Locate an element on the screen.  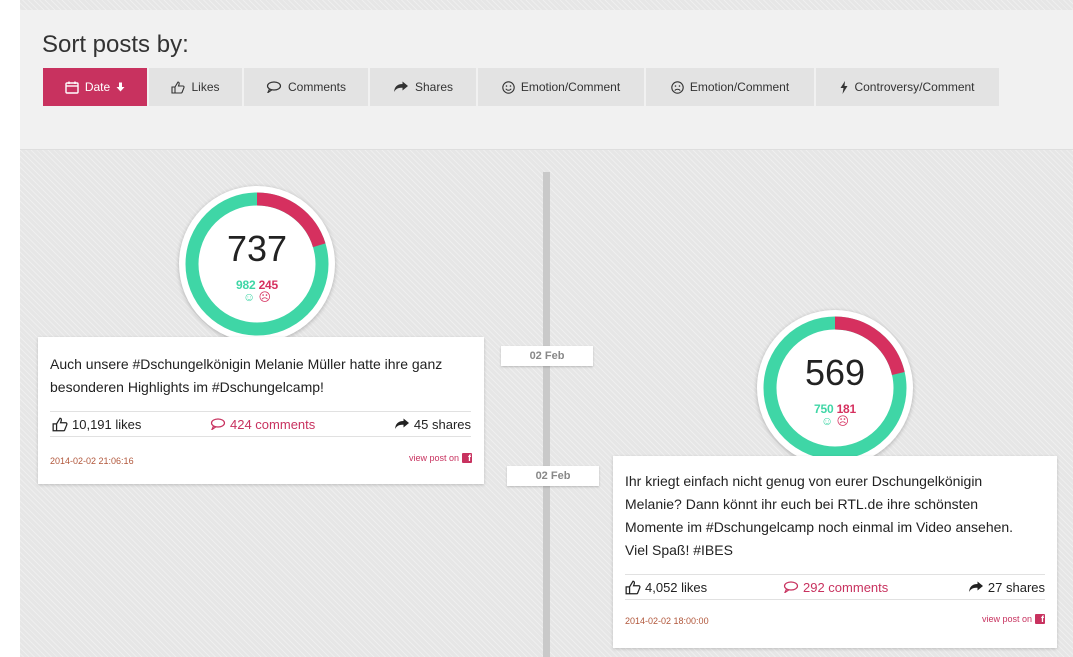
post-score-badge: 569 750 181 ☺ ☹ is located at coordinates (835, 388).